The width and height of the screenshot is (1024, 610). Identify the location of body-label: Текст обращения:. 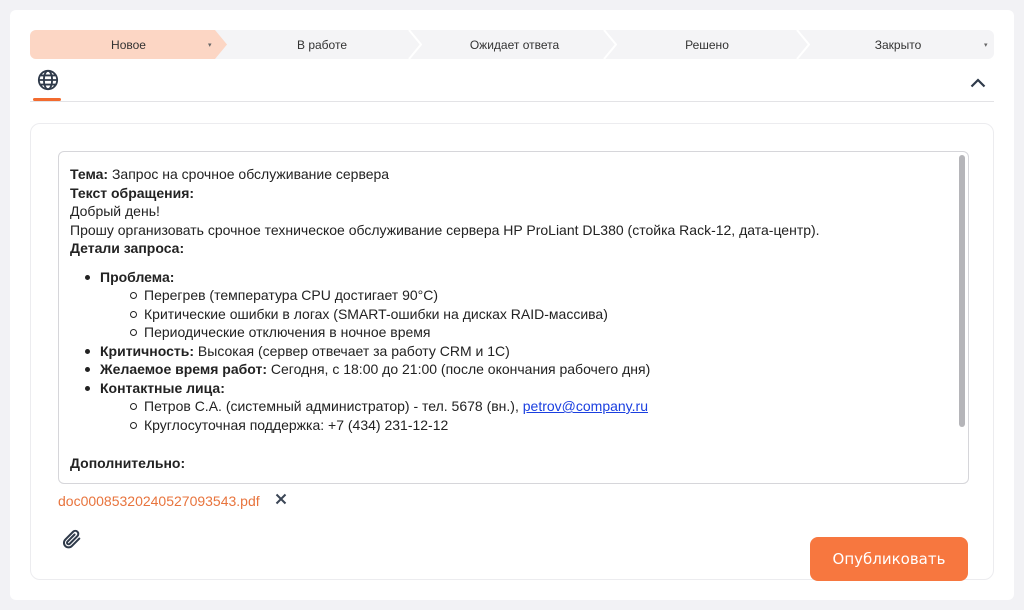
(132, 192).